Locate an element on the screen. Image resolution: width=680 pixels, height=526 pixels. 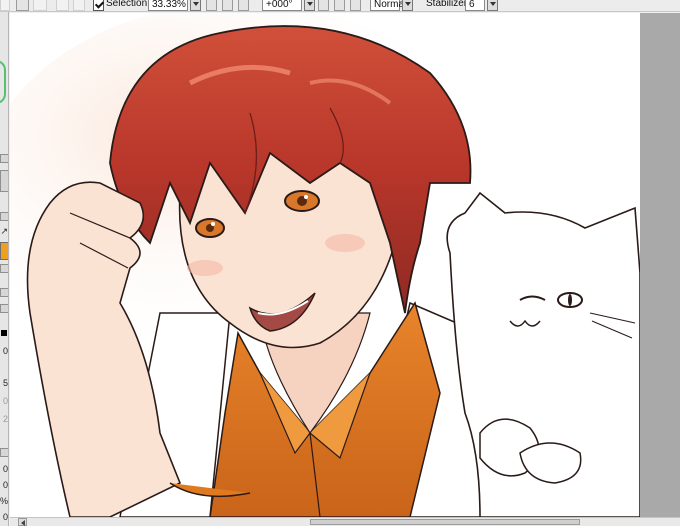
zoom-dropdown-icon is located at coordinates (195, 5).